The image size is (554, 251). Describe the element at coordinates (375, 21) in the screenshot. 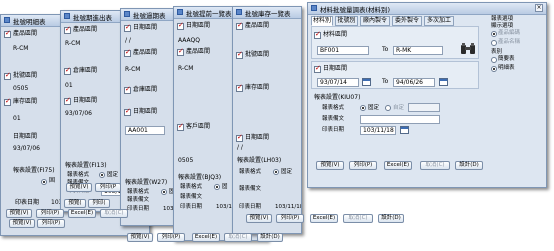

I see `tab-internal-order: 廠內製令` at that location.